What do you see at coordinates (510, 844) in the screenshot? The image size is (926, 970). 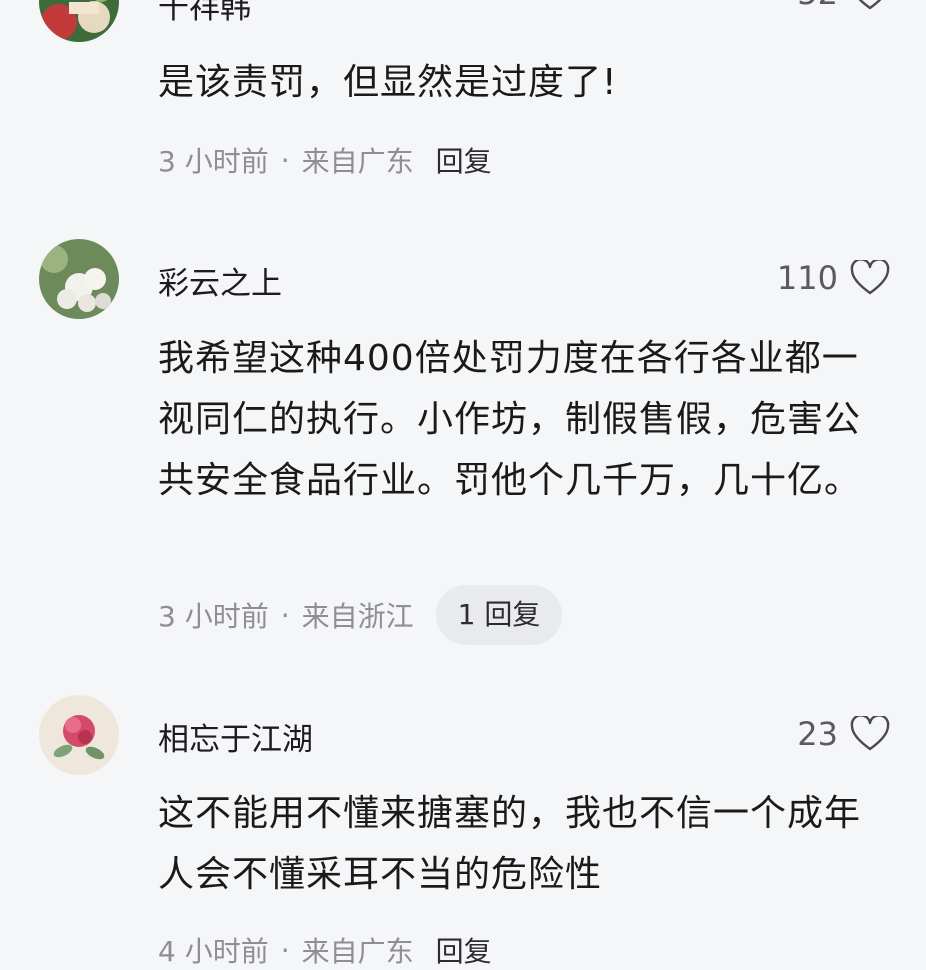 I see `comment-text: 这不能用不懂来搪塞的，我也不信一个成年人会不懂采耳不当的危险性` at bounding box center [510, 844].